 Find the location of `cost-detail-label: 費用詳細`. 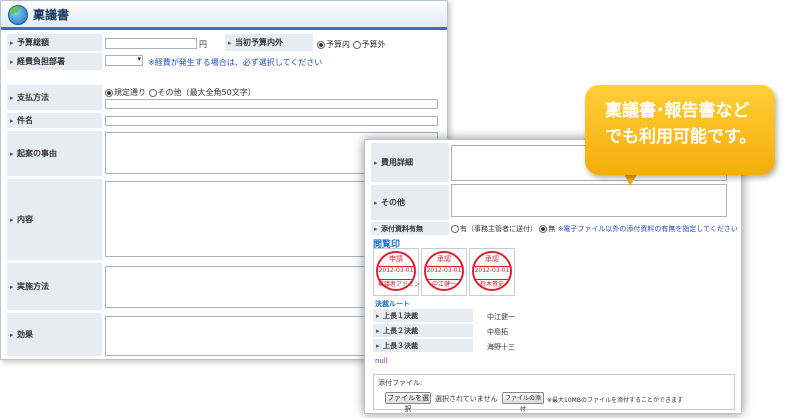

cost-detail-label: 費用詳細 is located at coordinates (410, 163).